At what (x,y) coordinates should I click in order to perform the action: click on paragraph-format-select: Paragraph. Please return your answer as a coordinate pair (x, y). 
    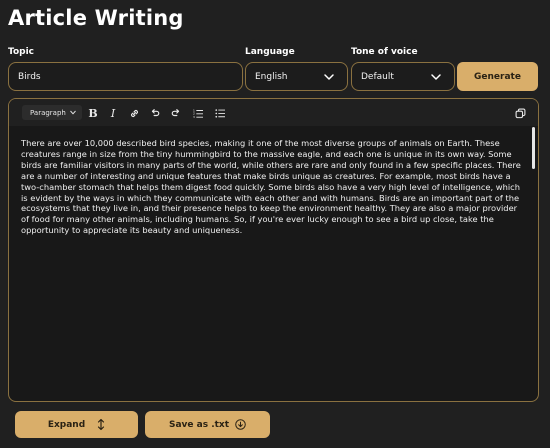
    Looking at the image, I should click on (52, 112).